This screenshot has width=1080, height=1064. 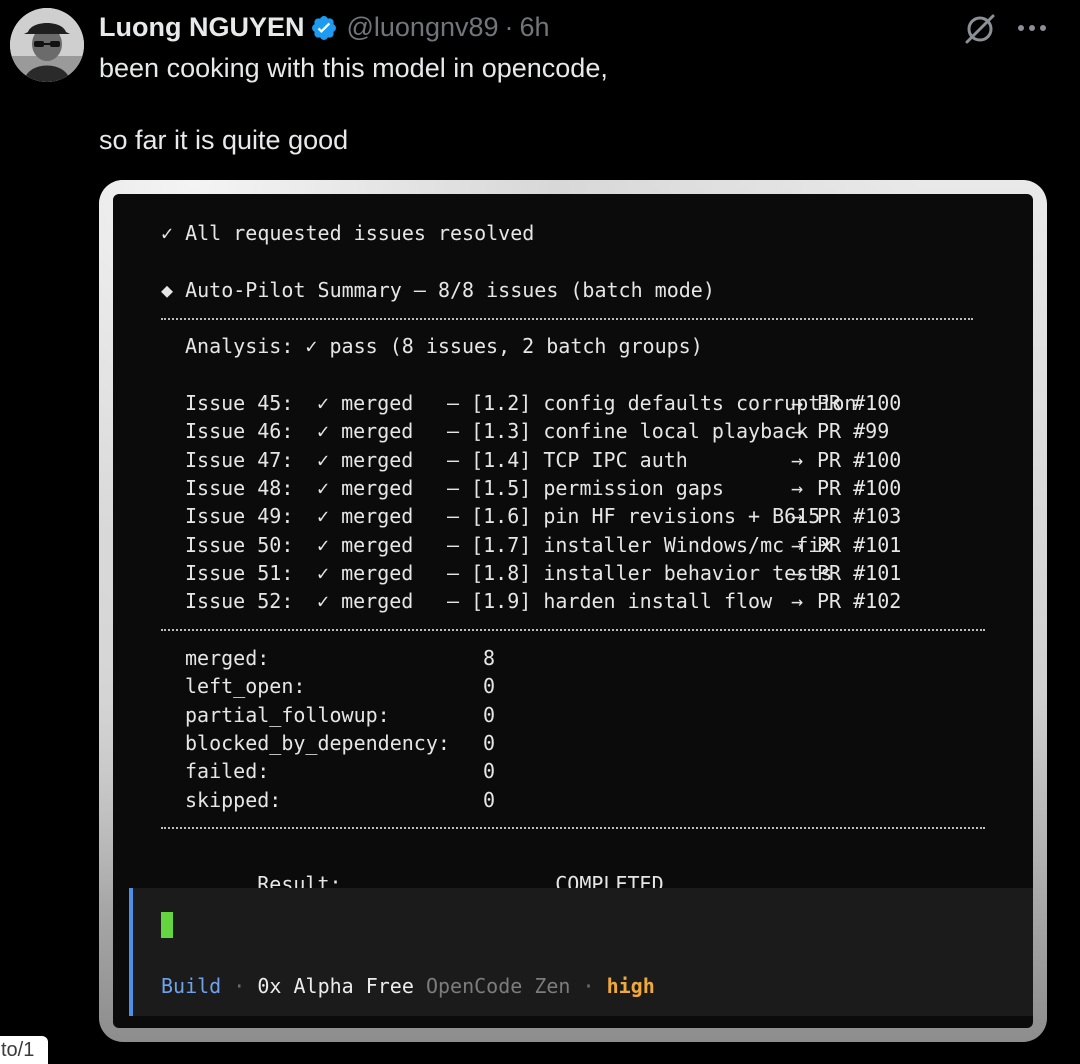 I want to click on issue-description: — [1.3] confine local playback, so click(x=628, y=431).